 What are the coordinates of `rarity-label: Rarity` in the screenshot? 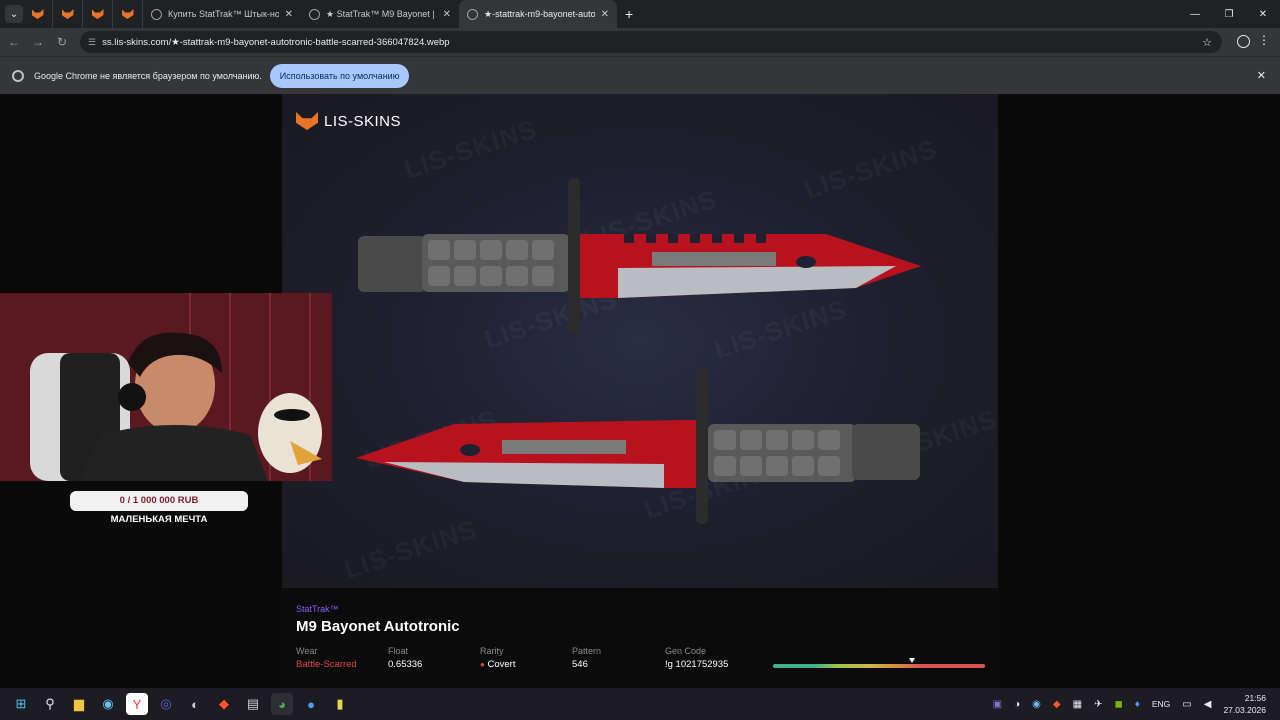 It's located at (492, 651).